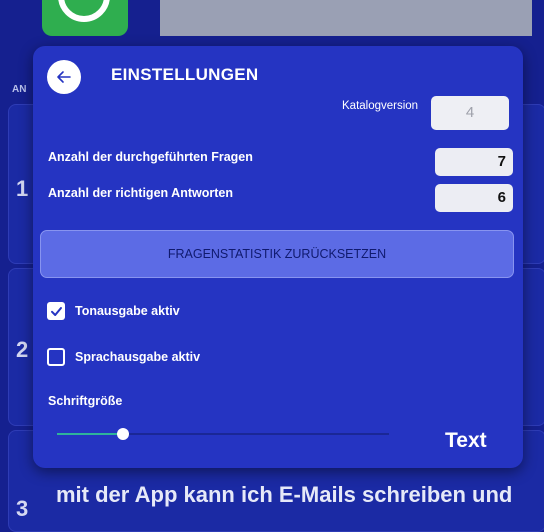 This screenshot has height=532, width=544. I want to click on checkmark-icon, so click(56, 311).